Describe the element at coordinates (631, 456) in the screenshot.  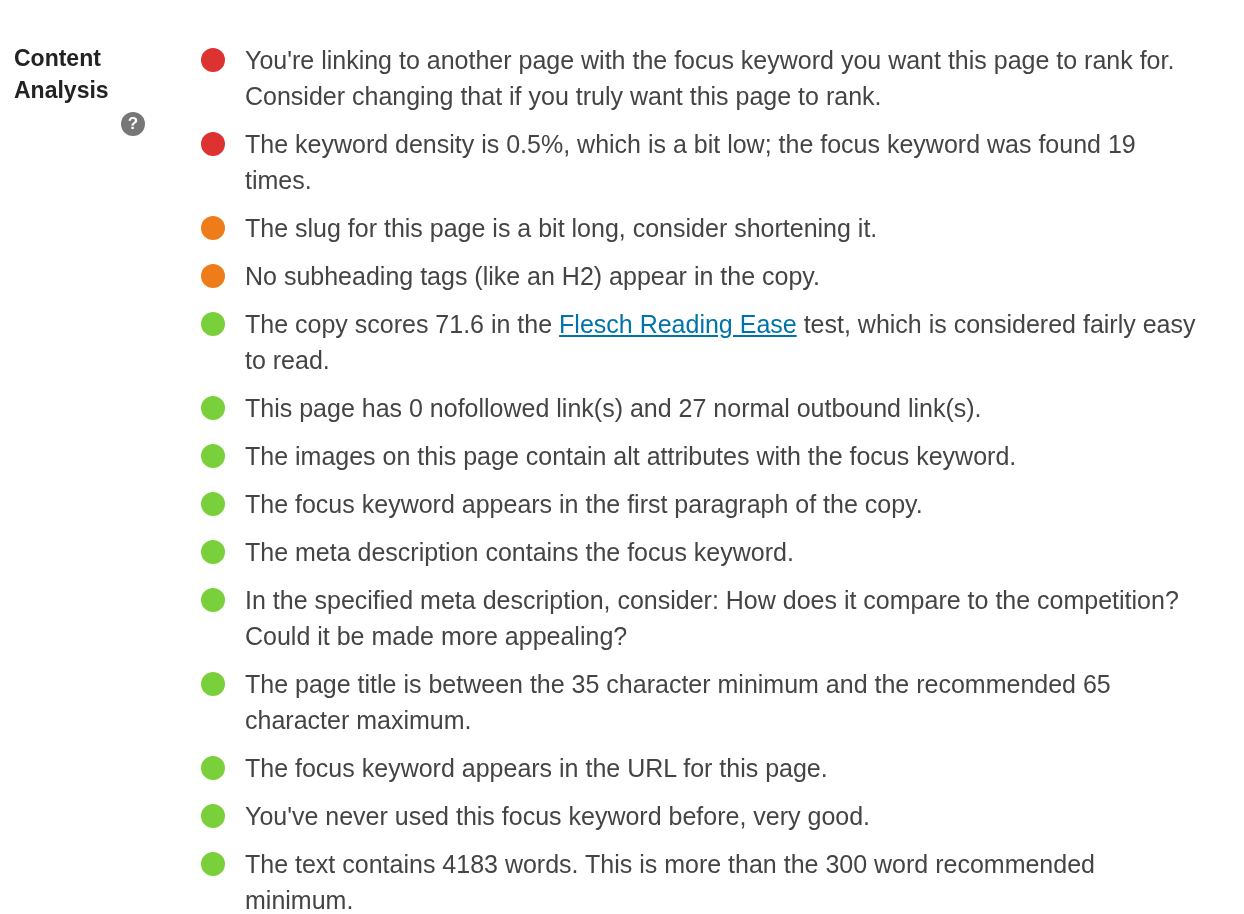
I see `analysis-text: The images on this page contain alt attributes with the focus keyword.` at that location.